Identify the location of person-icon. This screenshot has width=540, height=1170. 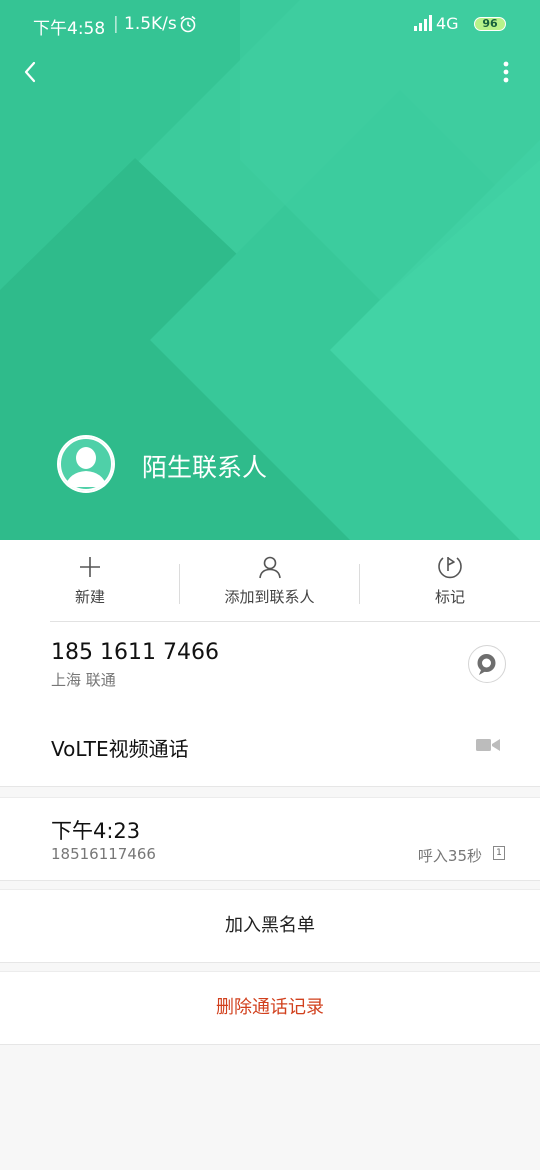
(269, 567).